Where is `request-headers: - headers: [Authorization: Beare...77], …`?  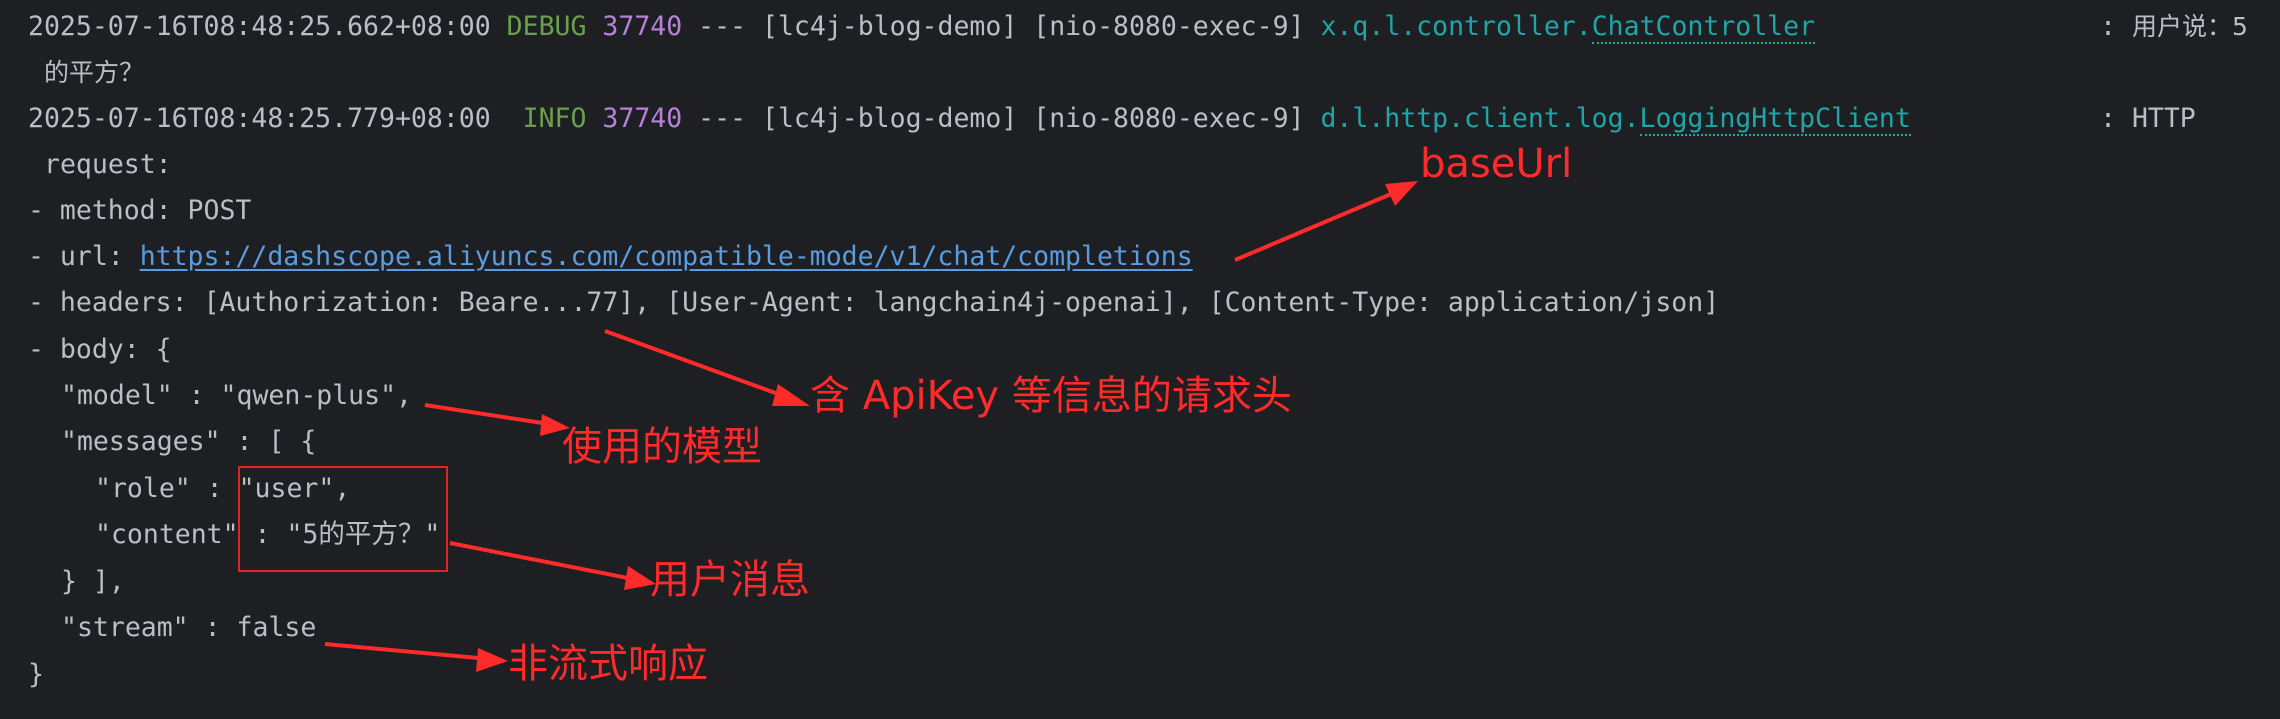 request-headers: - headers: [Authorization: Beare...77], … is located at coordinates (874, 302).